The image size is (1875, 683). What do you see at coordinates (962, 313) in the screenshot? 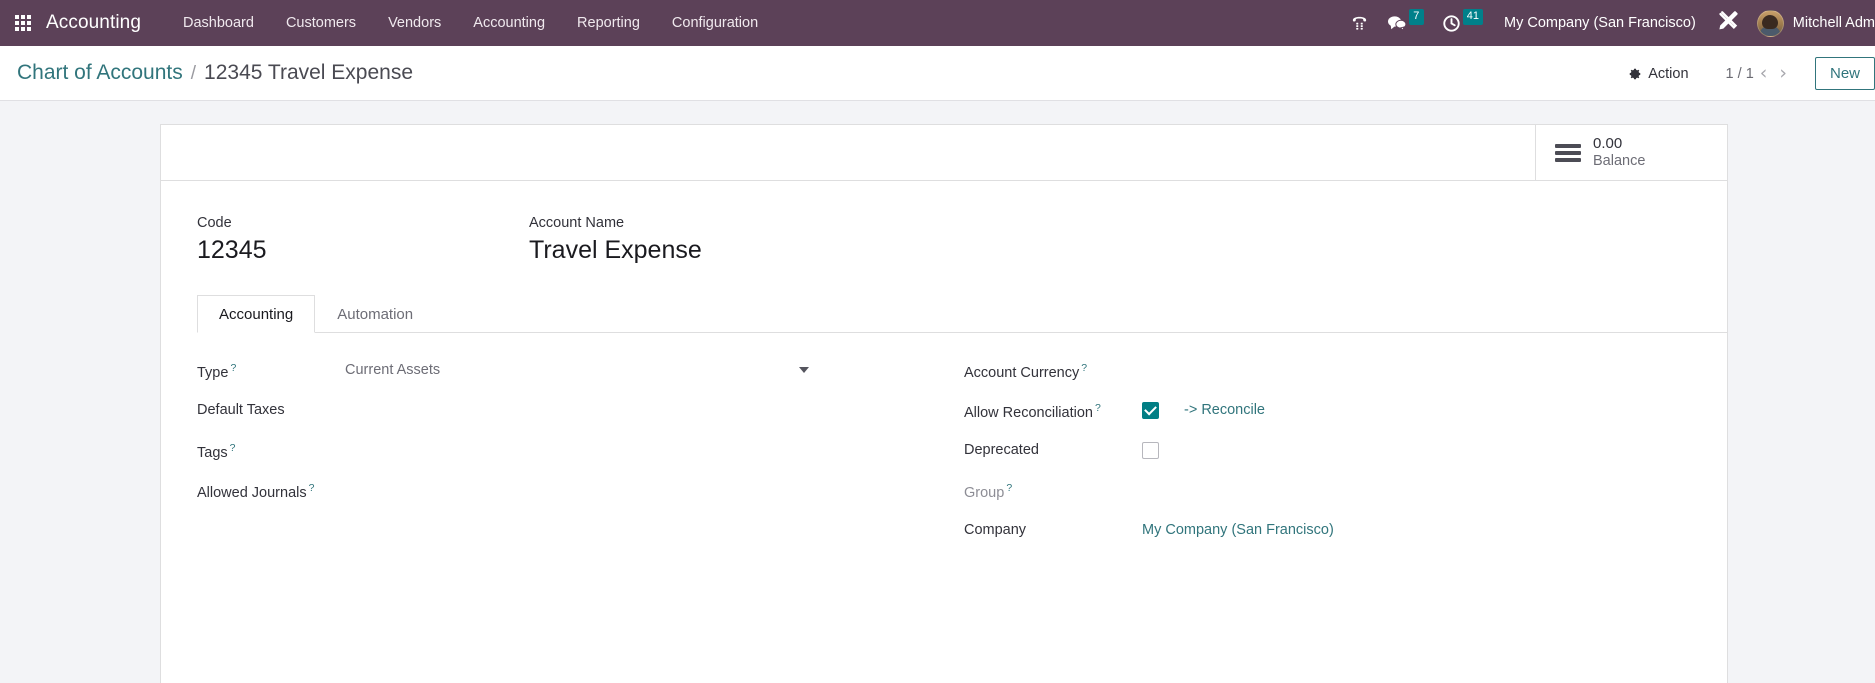
I see `notebook-tabs: Accounting Automation` at bounding box center [962, 313].